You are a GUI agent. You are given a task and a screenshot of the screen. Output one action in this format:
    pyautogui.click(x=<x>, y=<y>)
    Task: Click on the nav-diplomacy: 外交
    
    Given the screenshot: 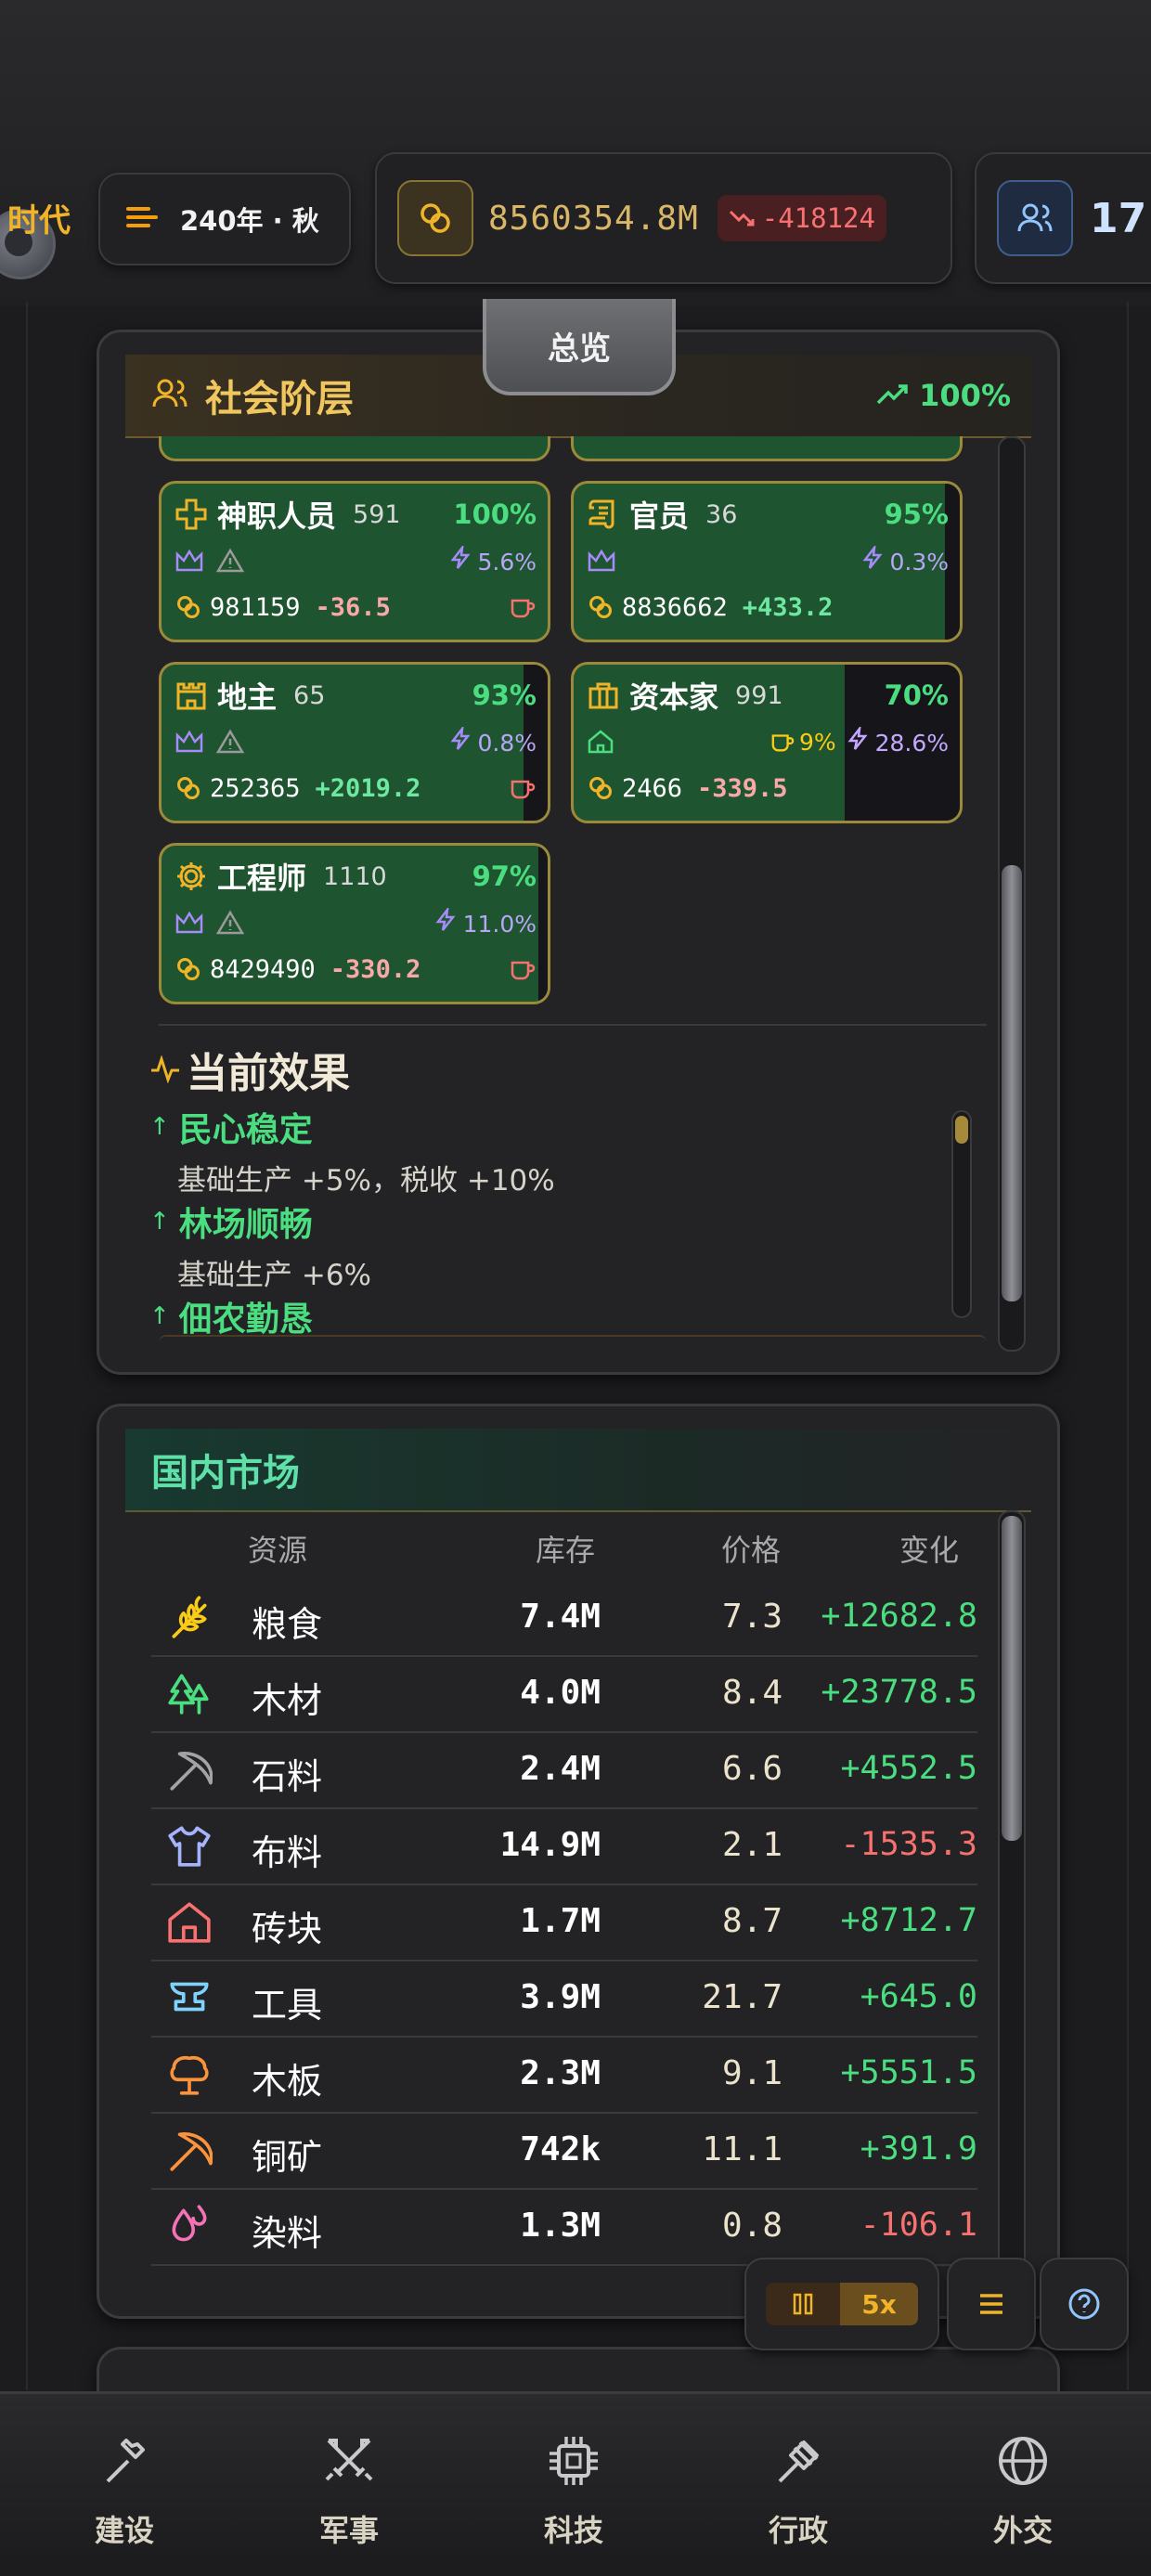 What is the action you would take?
    pyautogui.click(x=1023, y=2490)
    